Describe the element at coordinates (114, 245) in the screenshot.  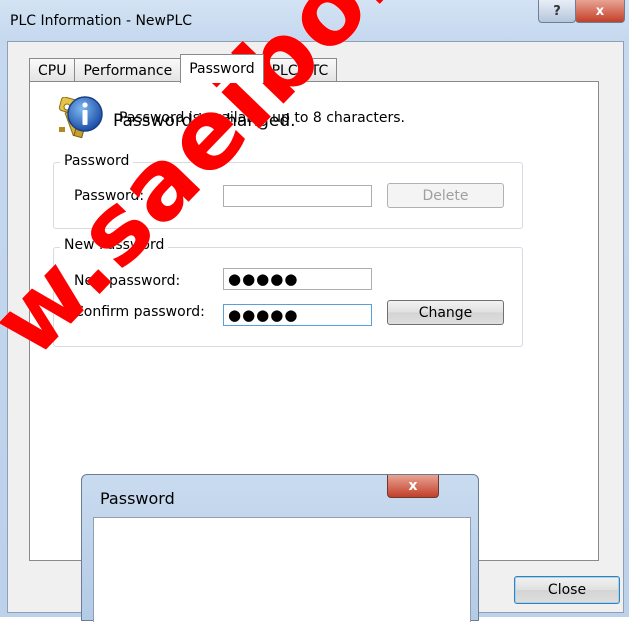
I see `new-password-group-title: New Password` at that location.